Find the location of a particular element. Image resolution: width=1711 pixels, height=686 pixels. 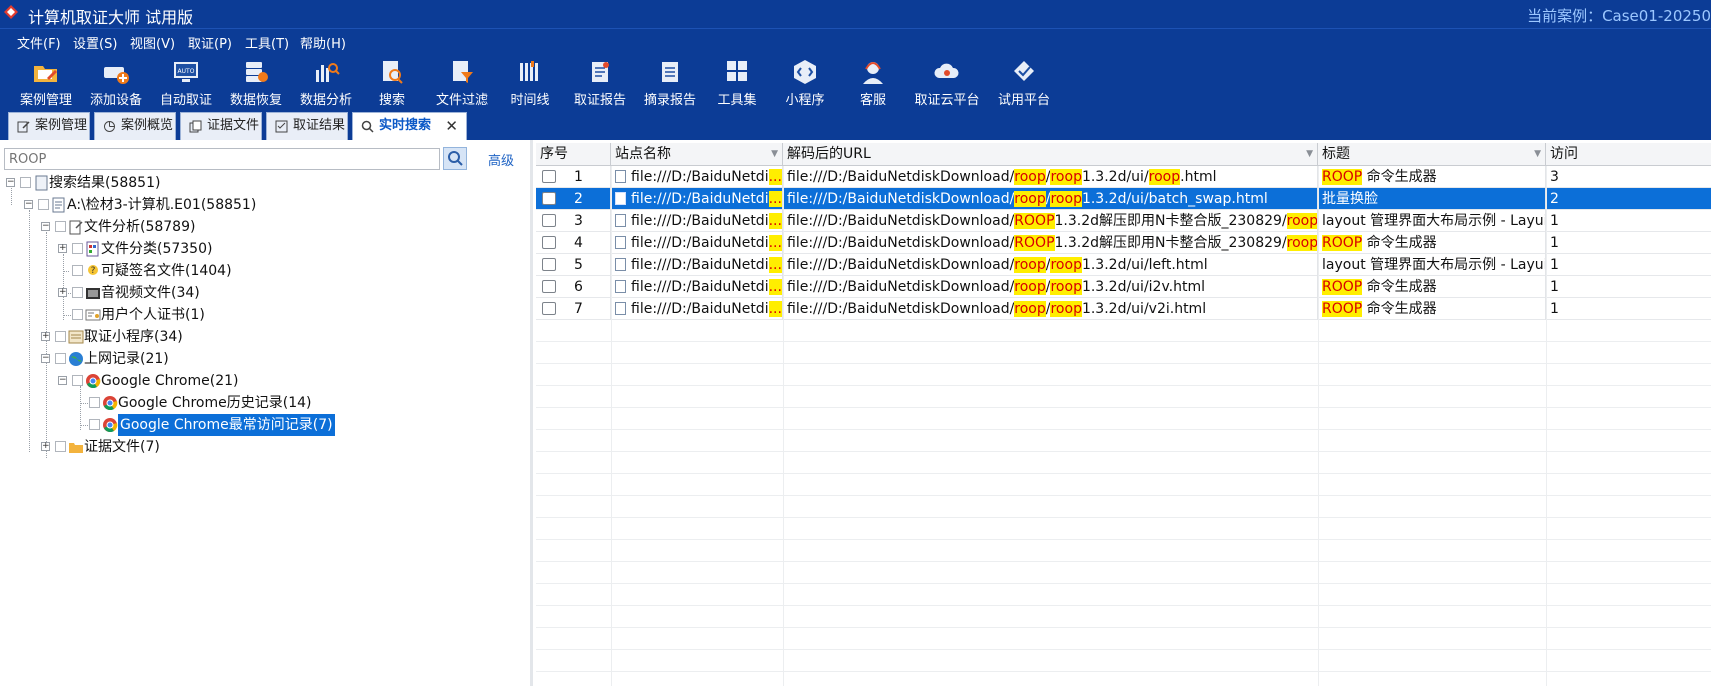

close-tab-icon: ✕ is located at coordinates (451, 126).